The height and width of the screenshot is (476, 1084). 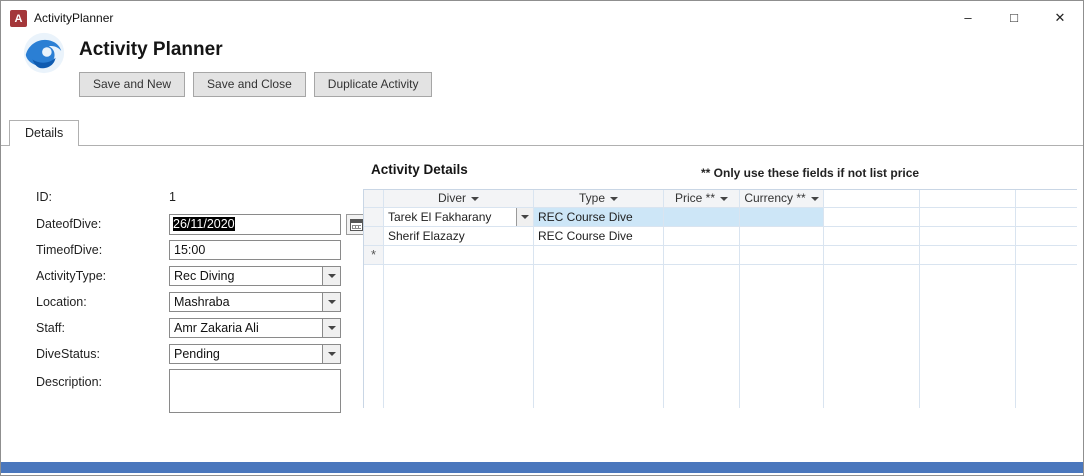 I want to click on title-bar: A ActivityPlanner – □ ✕, so click(x=542, y=18).